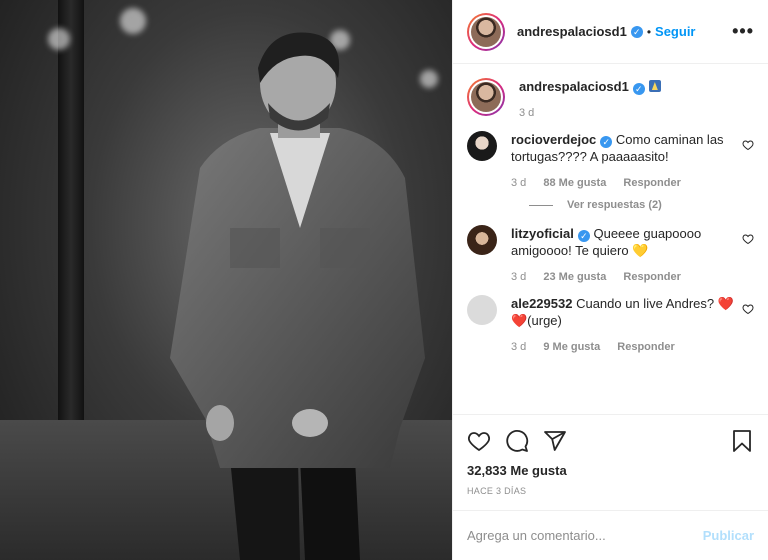 Image resolution: width=768 pixels, height=560 pixels. What do you see at coordinates (636, 113) in the screenshot?
I see `caption-meta: 3 d` at bounding box center [636, 113].